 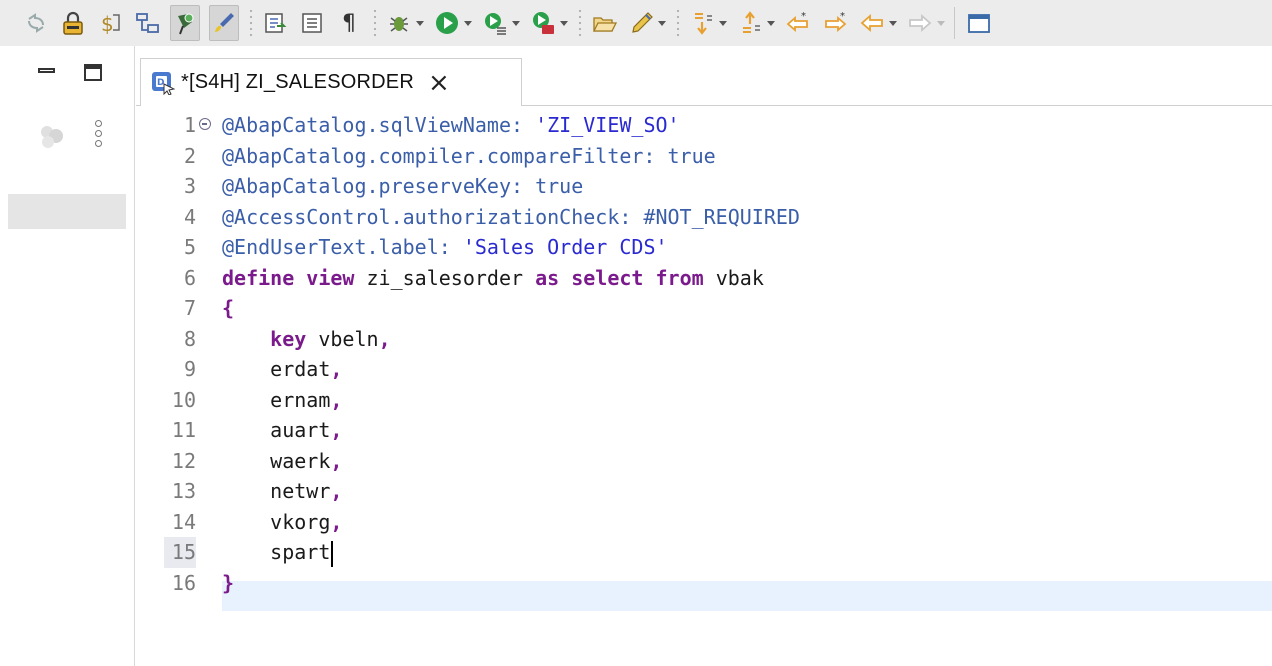 What do you see at coordinates (511, 552) in the screenshot?
I see `code-line: spart` at bounding box center [511, 552].